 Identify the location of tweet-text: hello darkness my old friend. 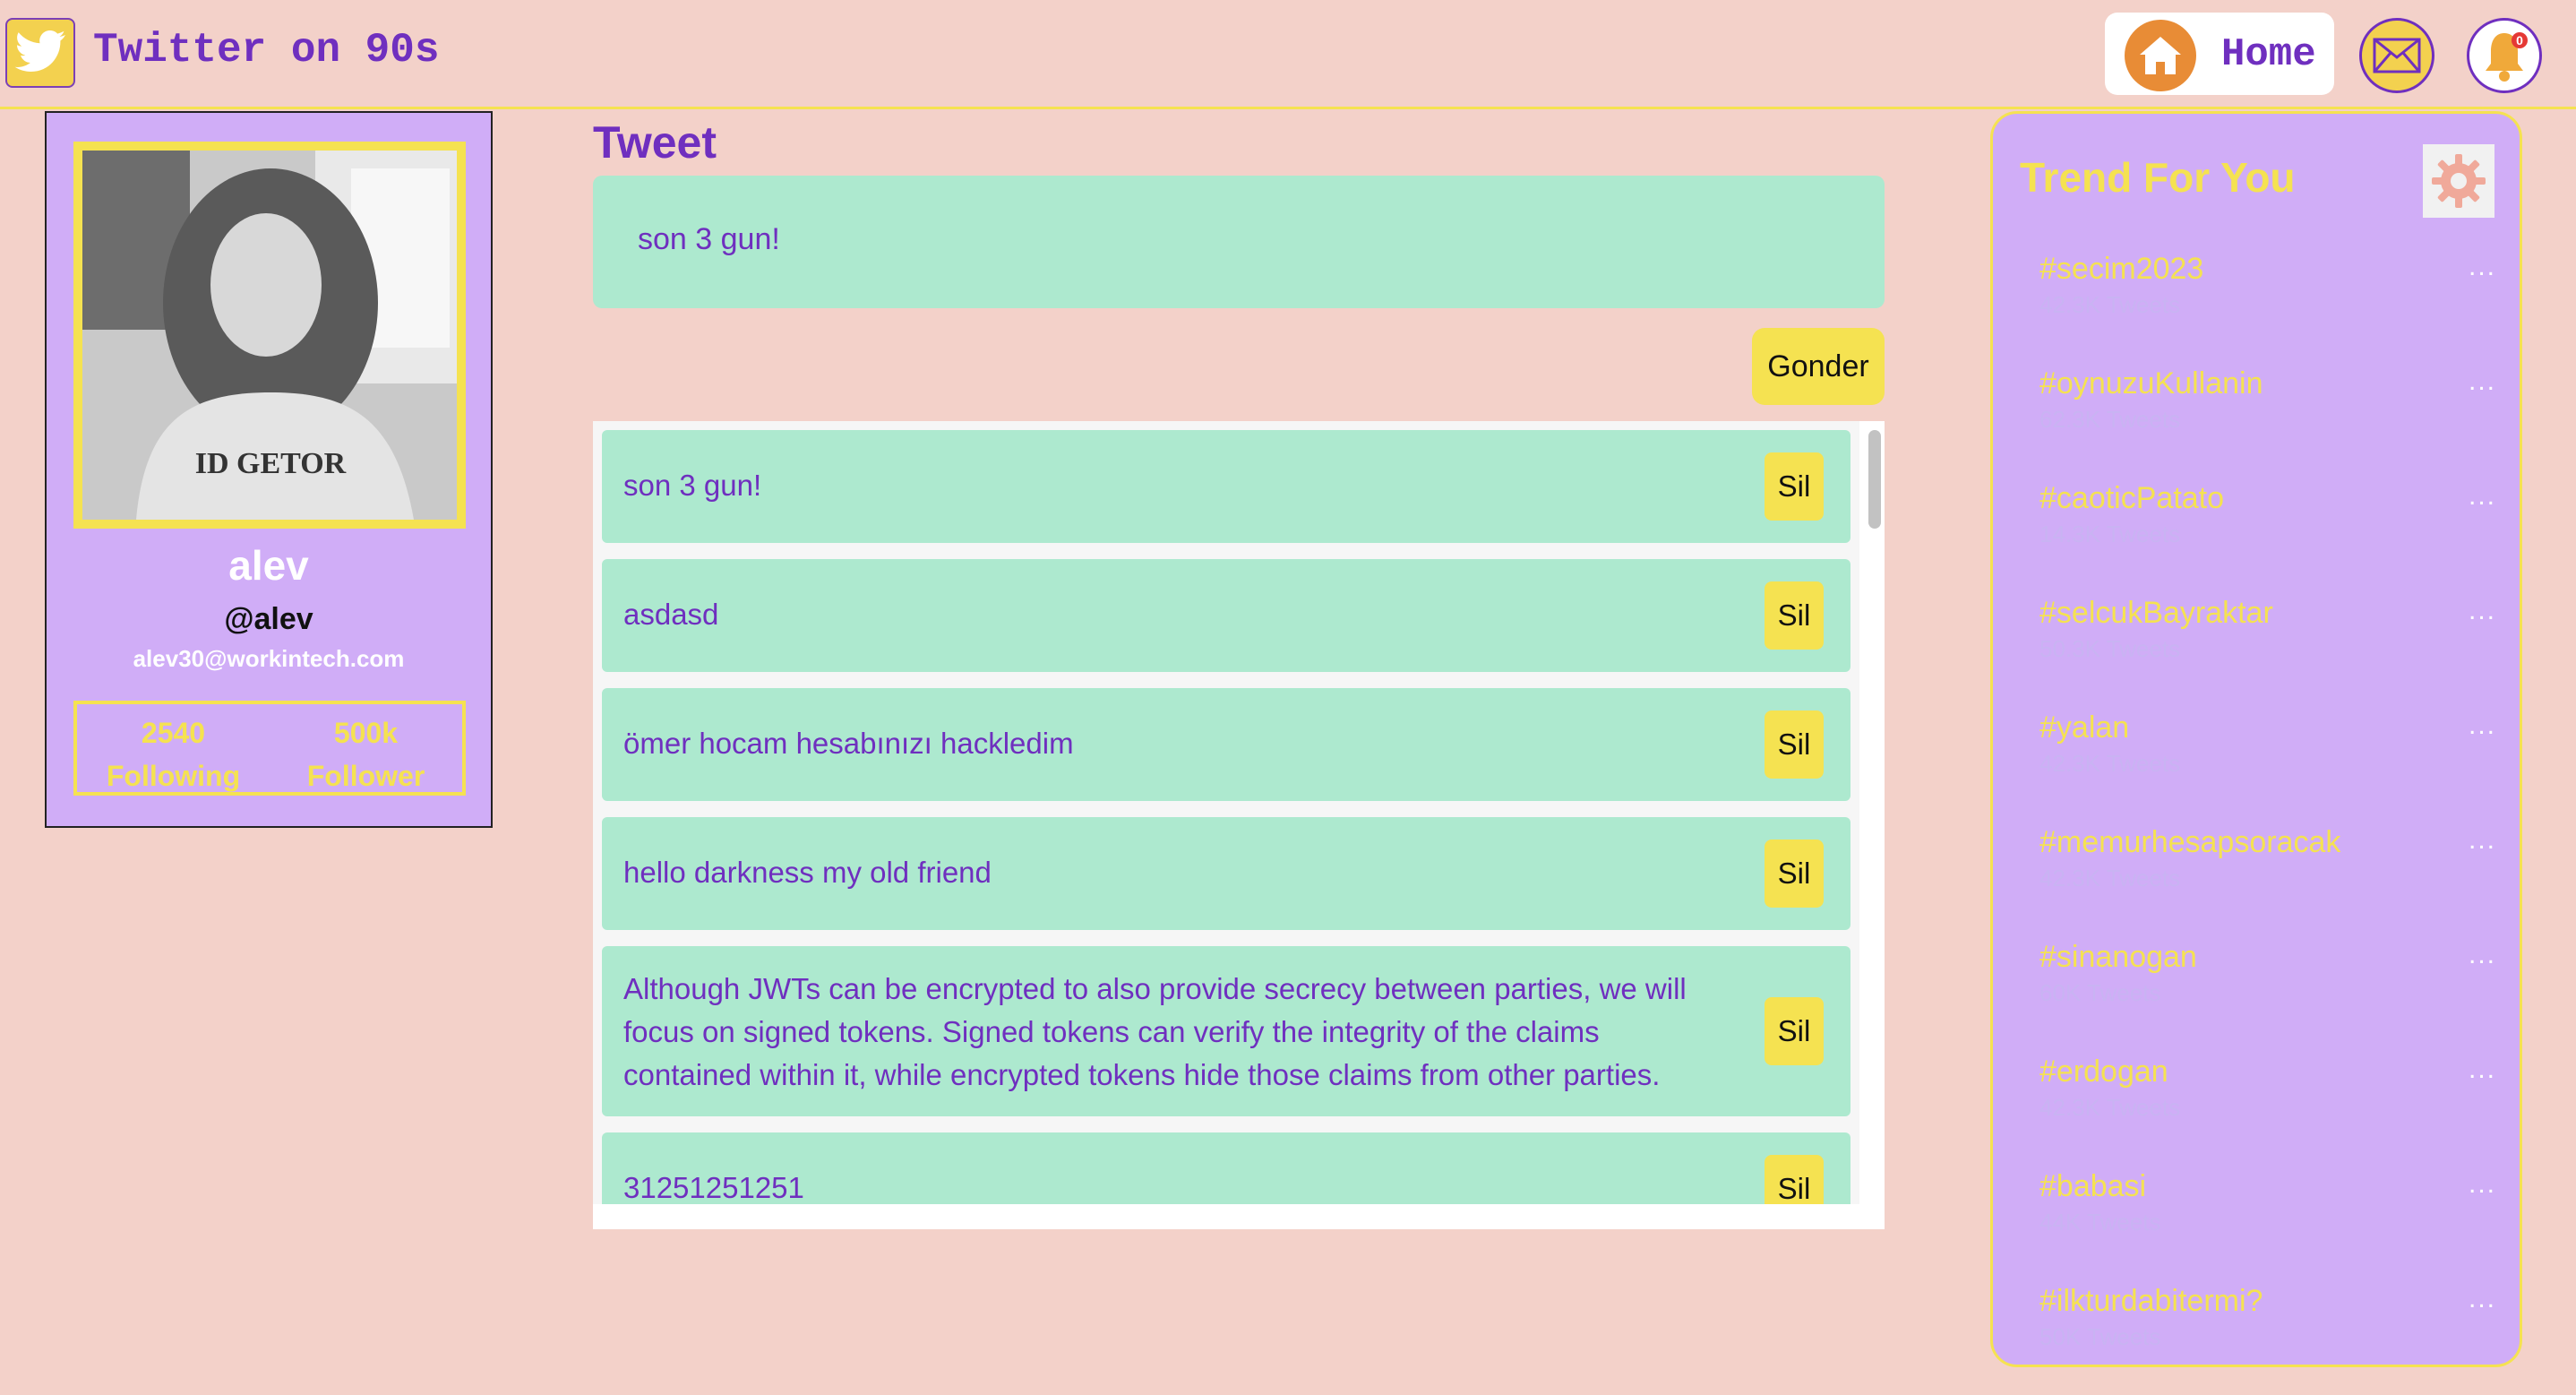
(807, 873).